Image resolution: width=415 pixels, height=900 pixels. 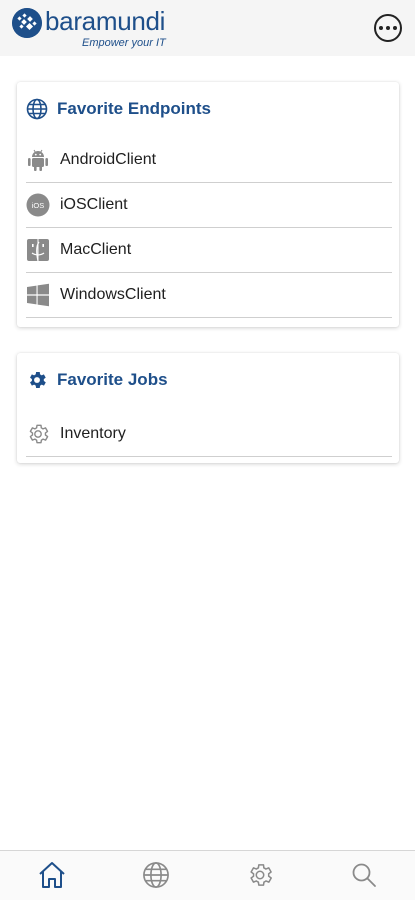 I want to click on more-options-button, so click(x=388, y=28).